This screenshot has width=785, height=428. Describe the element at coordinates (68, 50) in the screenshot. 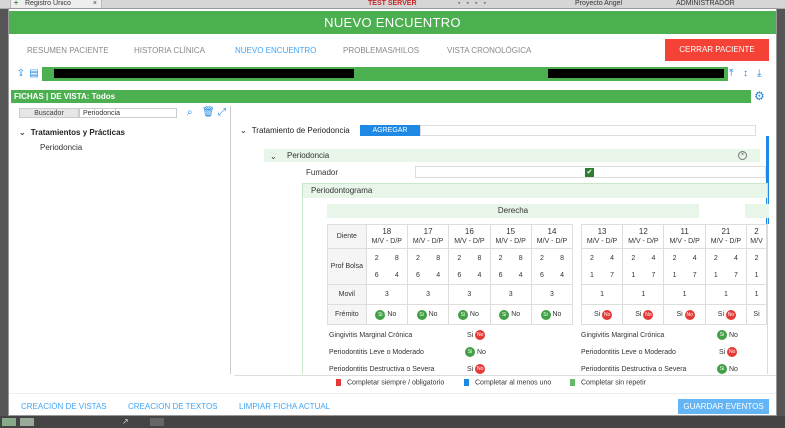

I see `tab-resumen-paciente: Resumen Paciente` at that location.